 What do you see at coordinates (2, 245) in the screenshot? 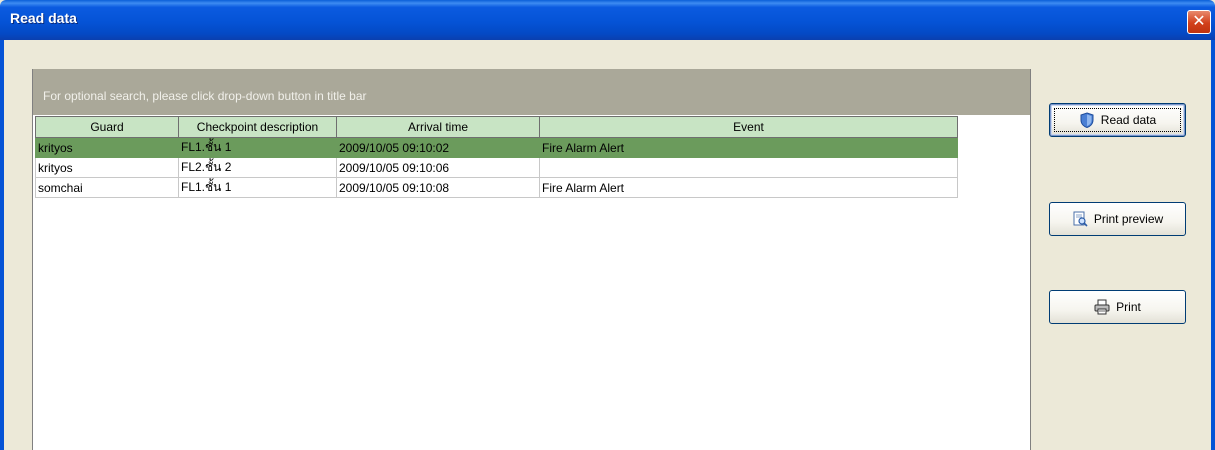
I see `window-frame-left` at bounding box center [2, 245].